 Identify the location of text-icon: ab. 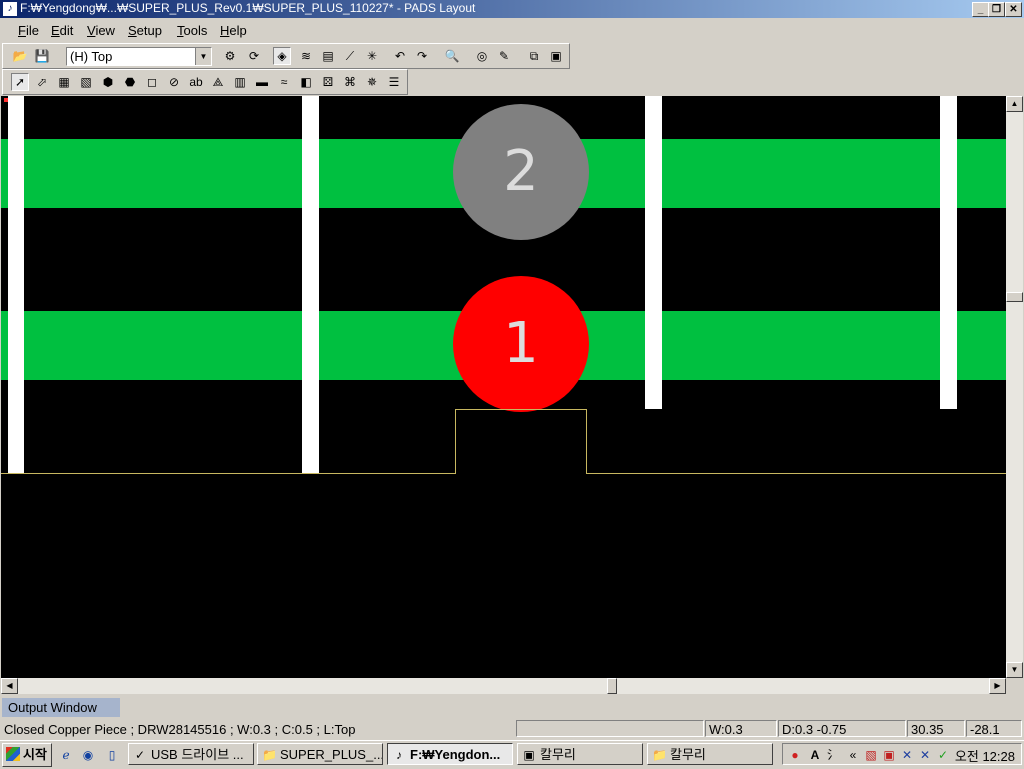
(196, 82).